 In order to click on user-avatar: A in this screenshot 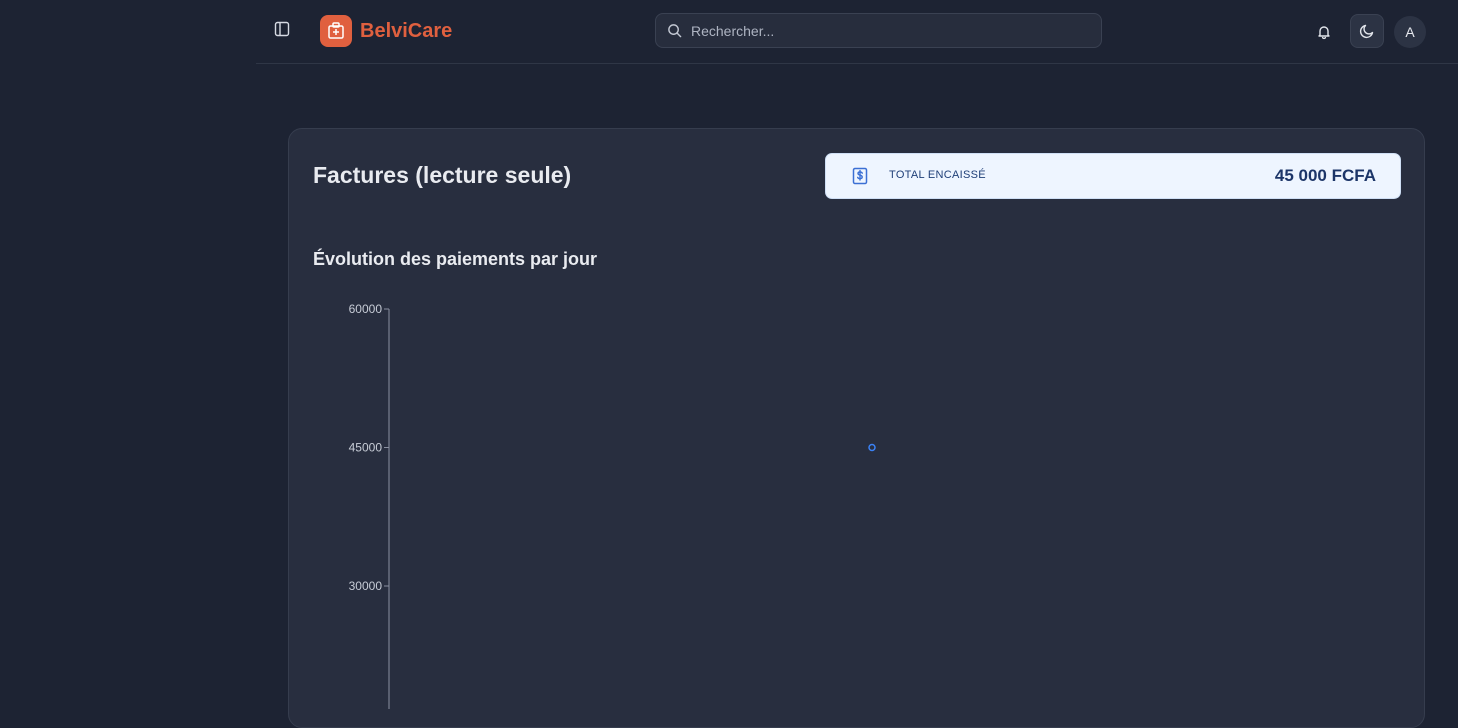, I will do `click(1410, 32)`.